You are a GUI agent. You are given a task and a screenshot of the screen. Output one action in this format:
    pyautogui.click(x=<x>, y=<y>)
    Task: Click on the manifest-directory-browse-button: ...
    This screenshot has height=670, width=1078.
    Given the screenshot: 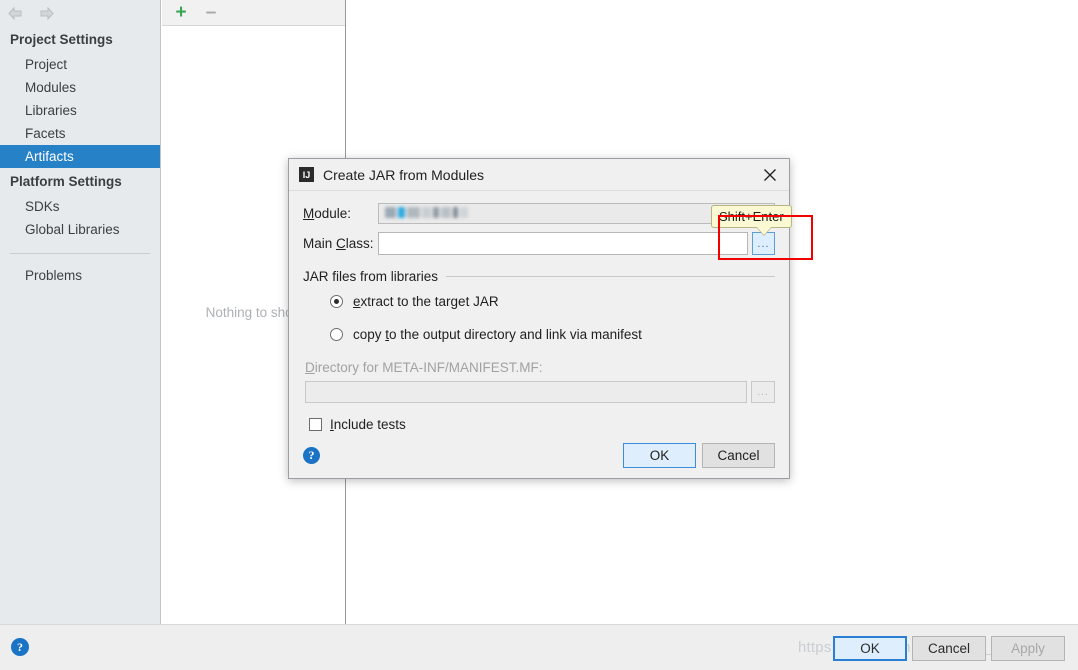 What is the action you would take?
    pyautogui.click(x=763, y=392)
    